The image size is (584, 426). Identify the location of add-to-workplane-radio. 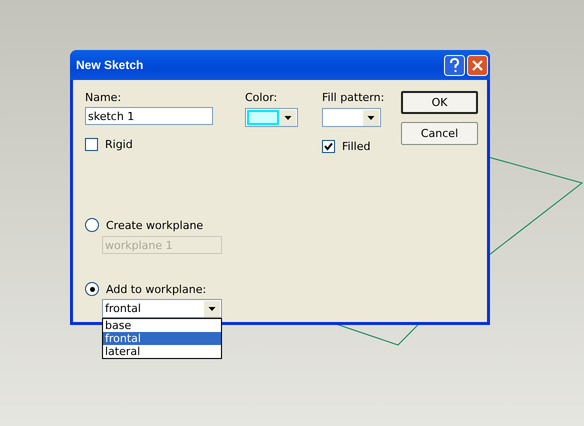
(92, 289).